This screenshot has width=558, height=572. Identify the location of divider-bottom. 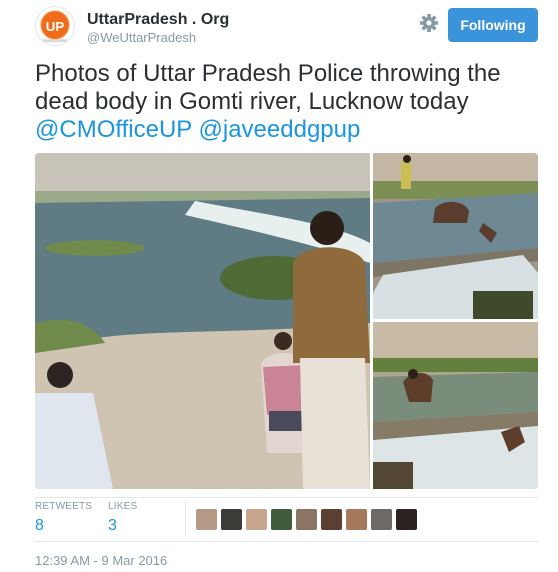
(286, 541).